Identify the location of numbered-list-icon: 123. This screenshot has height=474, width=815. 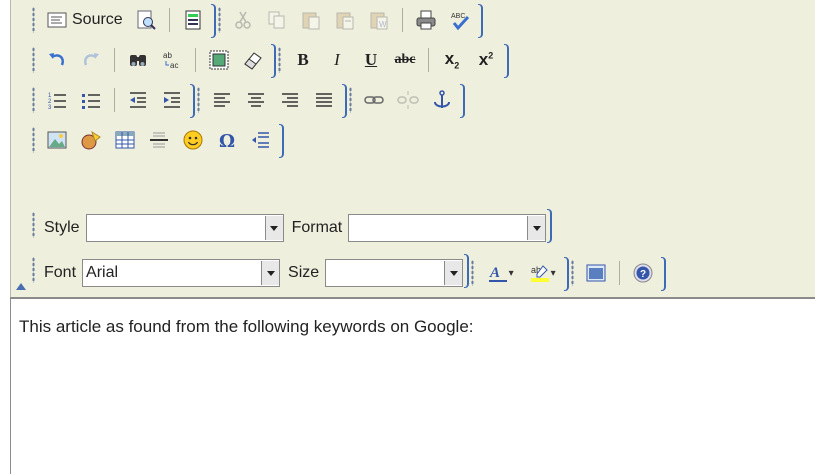
(57, 100).